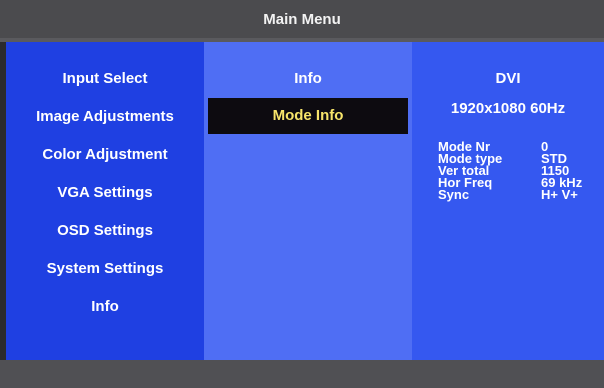 Image resolution: width=604 pixels, height=388 pixels. I want to click on input-source-label: DVI, so click(508, 78).